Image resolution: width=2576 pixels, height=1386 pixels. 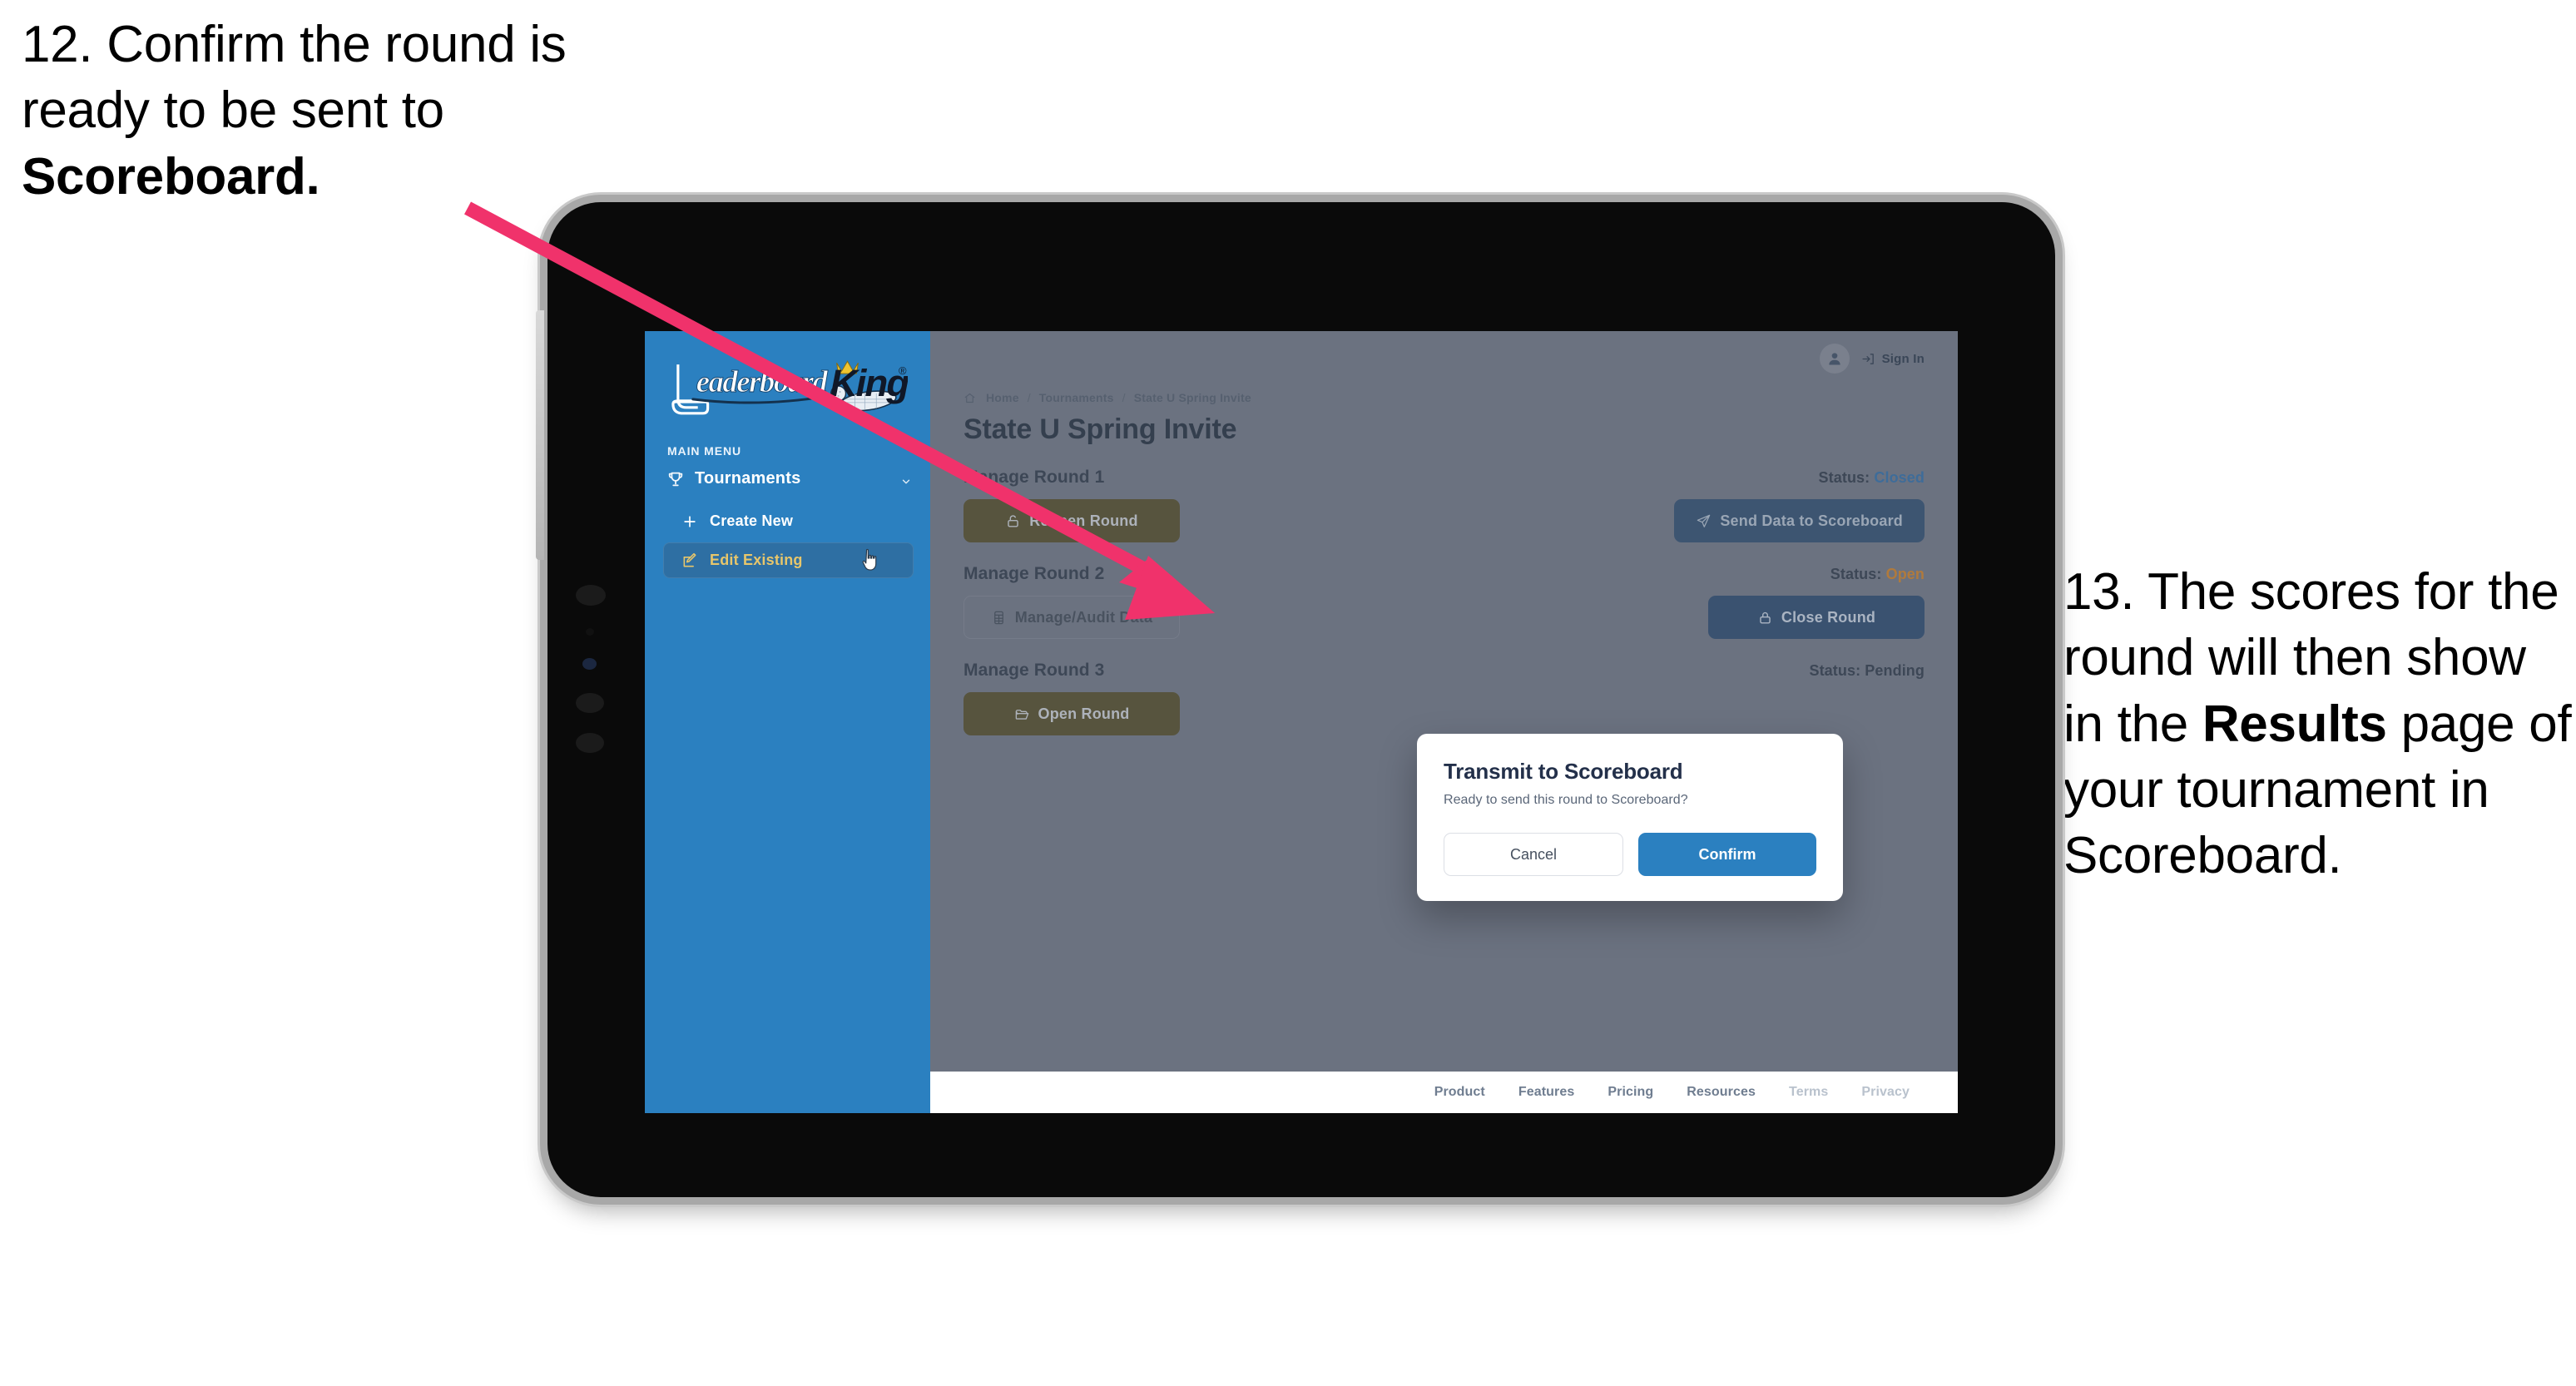 What do you see at coordinates (1445, 574) in the screenshot?
I see `round-2-header: Manage Round 2 Status: Open` at bounding box center [1445, 574].